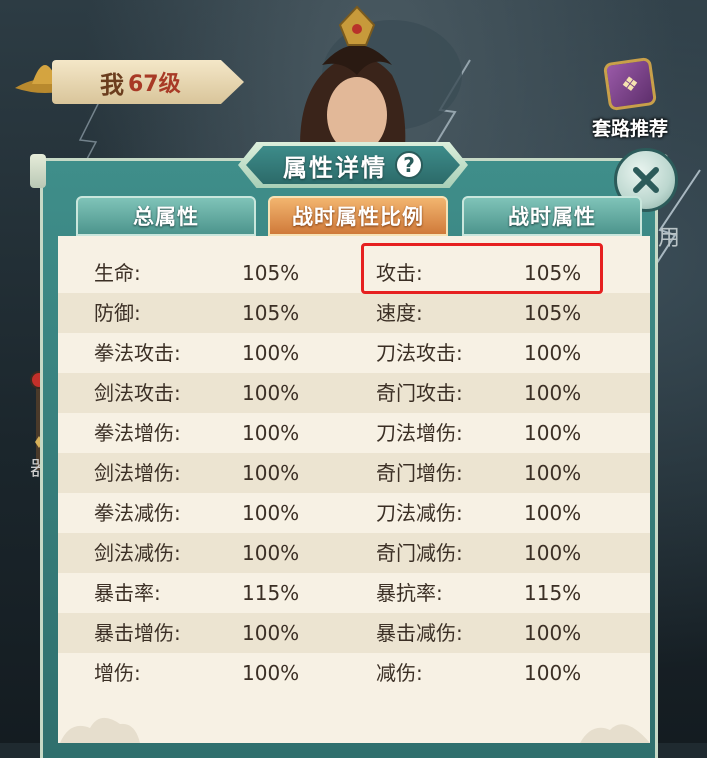 The height and width of the screenshot is (758, 707). I want to click on close-icon, so click(646, 180).